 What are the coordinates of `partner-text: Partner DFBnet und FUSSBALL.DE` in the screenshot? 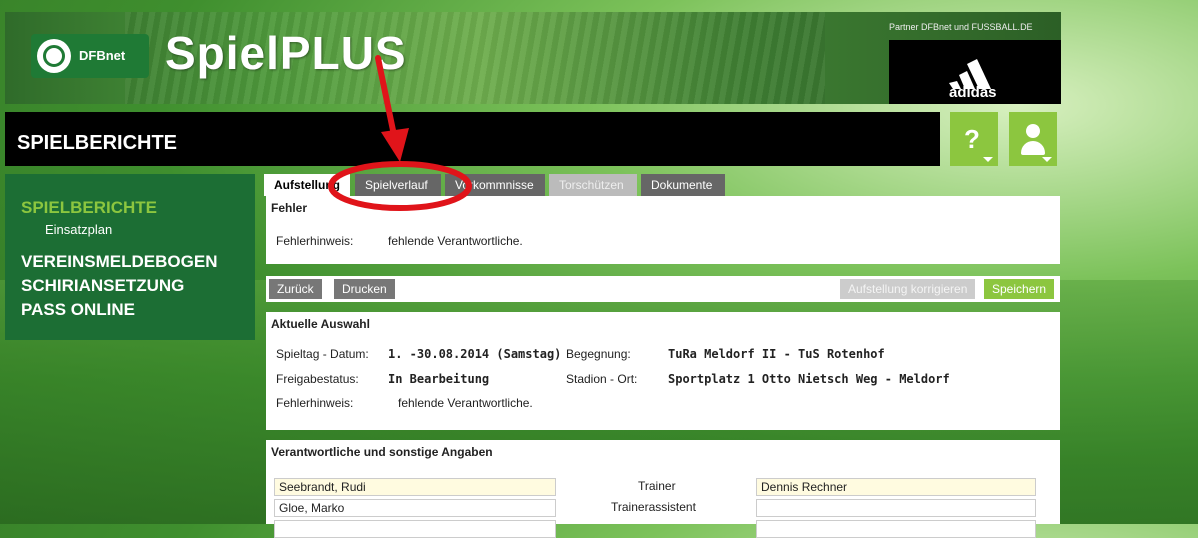 It's located at (961, 27).